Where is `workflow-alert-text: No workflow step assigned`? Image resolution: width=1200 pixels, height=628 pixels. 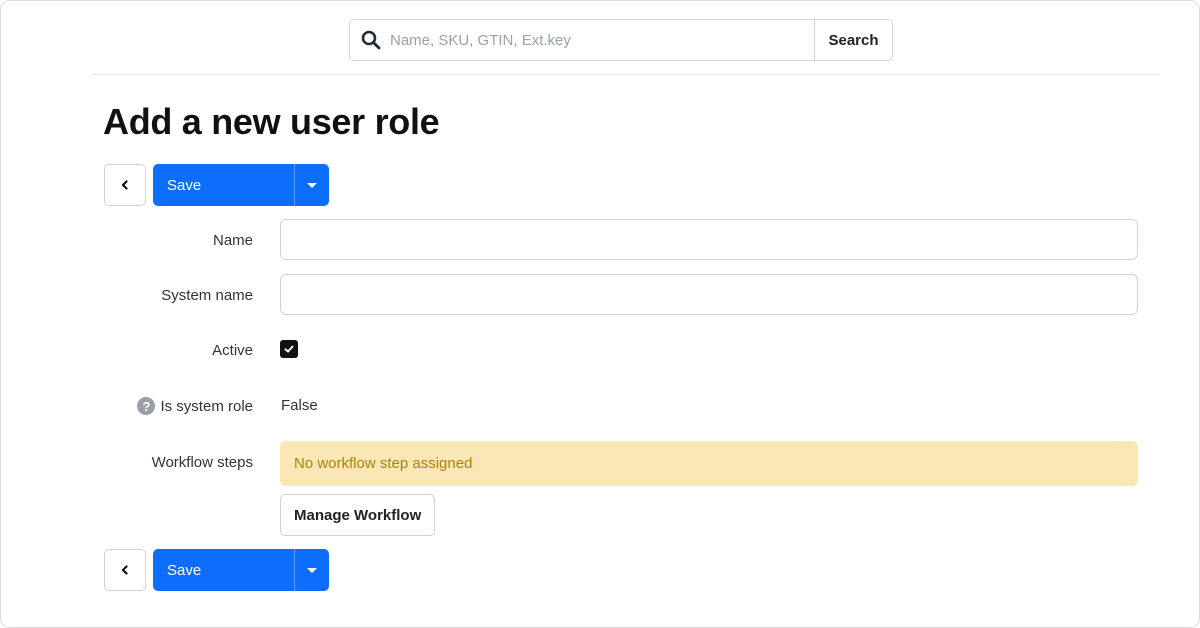
workflow-alert-text: No workflow step assigned is located at coordinates (383, 463).